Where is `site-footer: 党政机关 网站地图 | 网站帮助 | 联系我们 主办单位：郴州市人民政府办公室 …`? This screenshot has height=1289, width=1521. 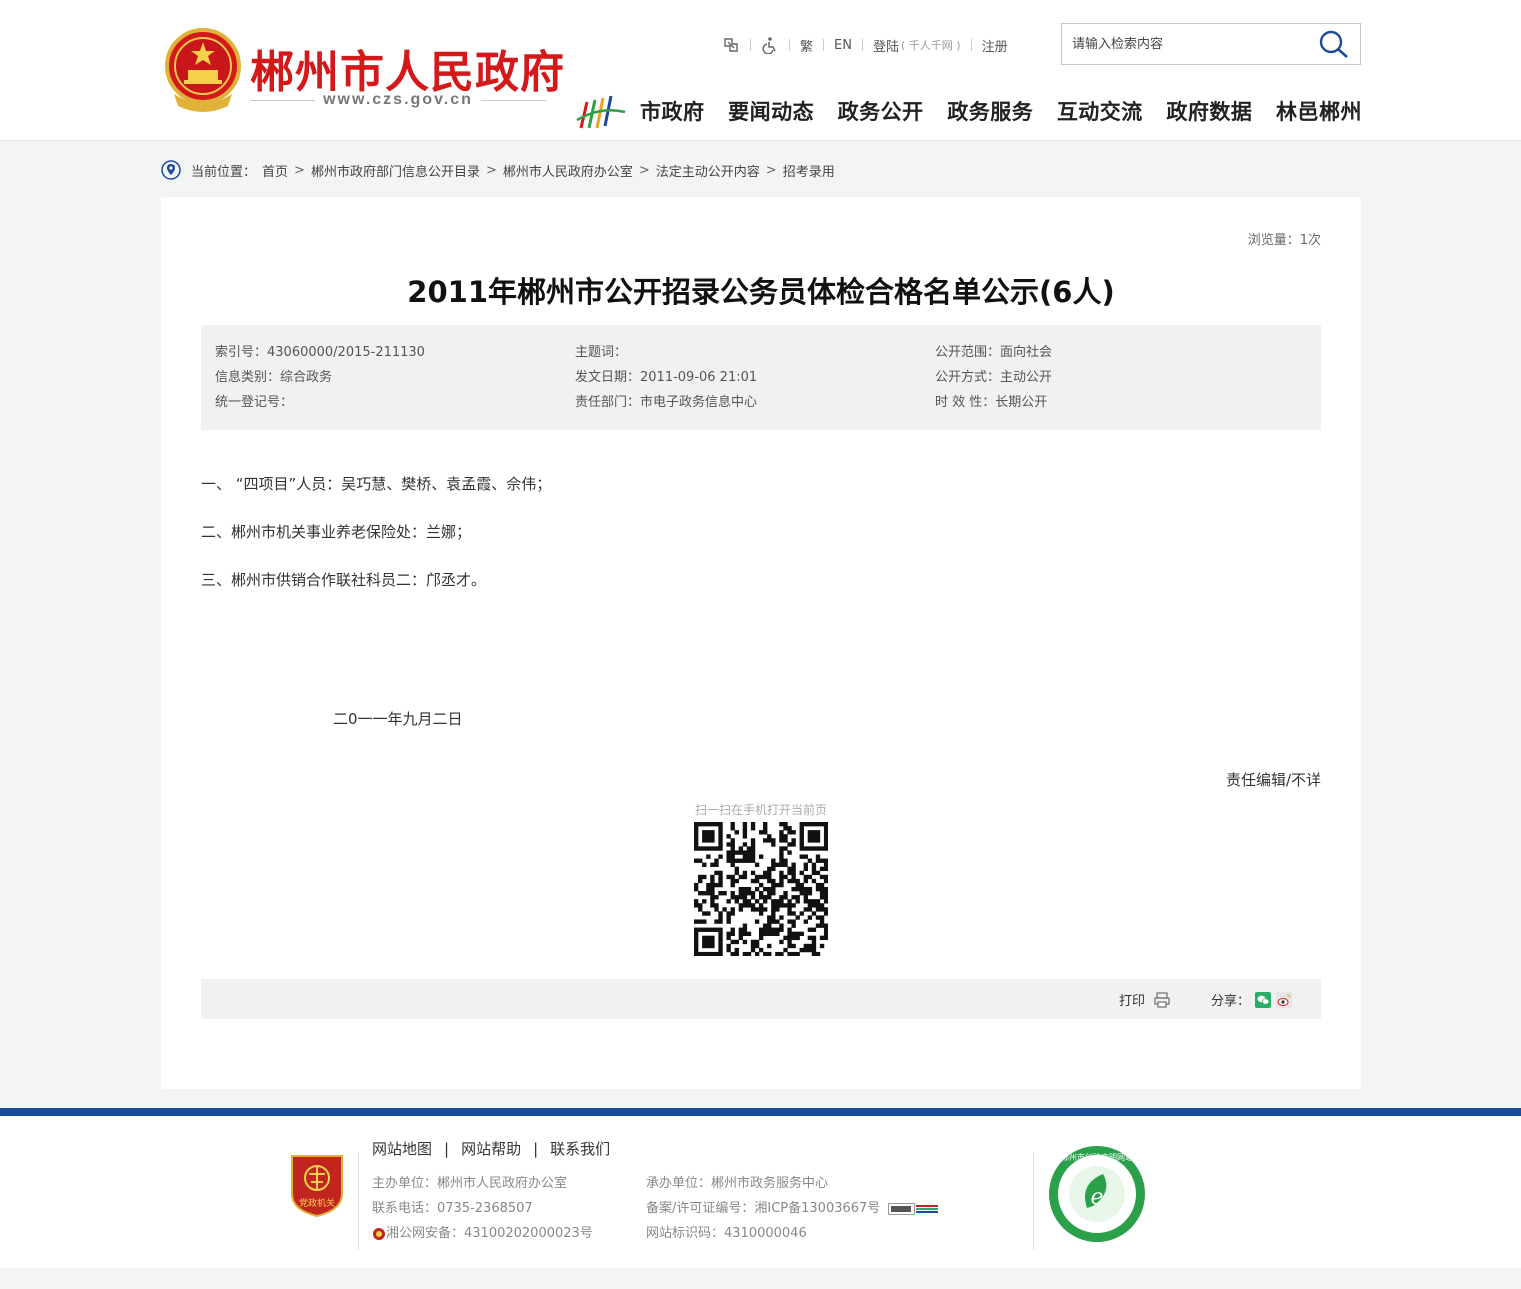
site-footer: 党政机关 网站地图 | 网站帮助 | 联系我们 主办单位：郴州市人民政府办公室 … is located at coordinates (760, 1192).